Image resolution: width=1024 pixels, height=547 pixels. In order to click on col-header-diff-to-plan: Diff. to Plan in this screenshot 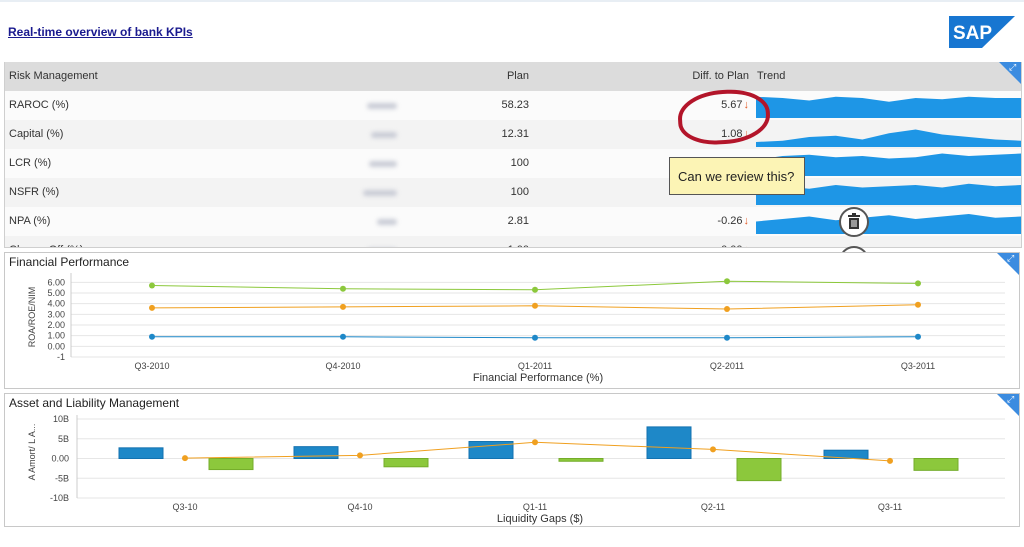, I will do `click(641, 76)`.